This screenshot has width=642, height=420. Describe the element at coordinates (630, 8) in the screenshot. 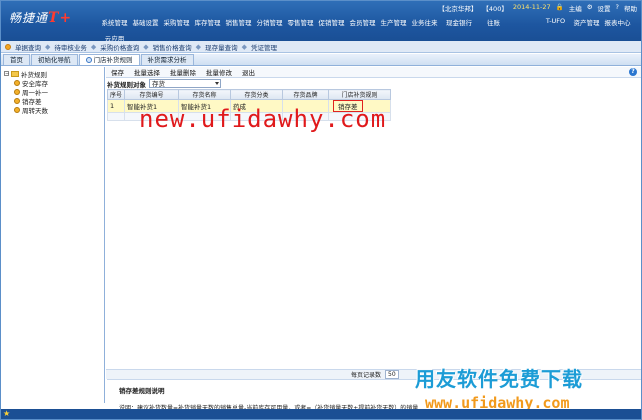

I see `help-button: 帮助` at that location.